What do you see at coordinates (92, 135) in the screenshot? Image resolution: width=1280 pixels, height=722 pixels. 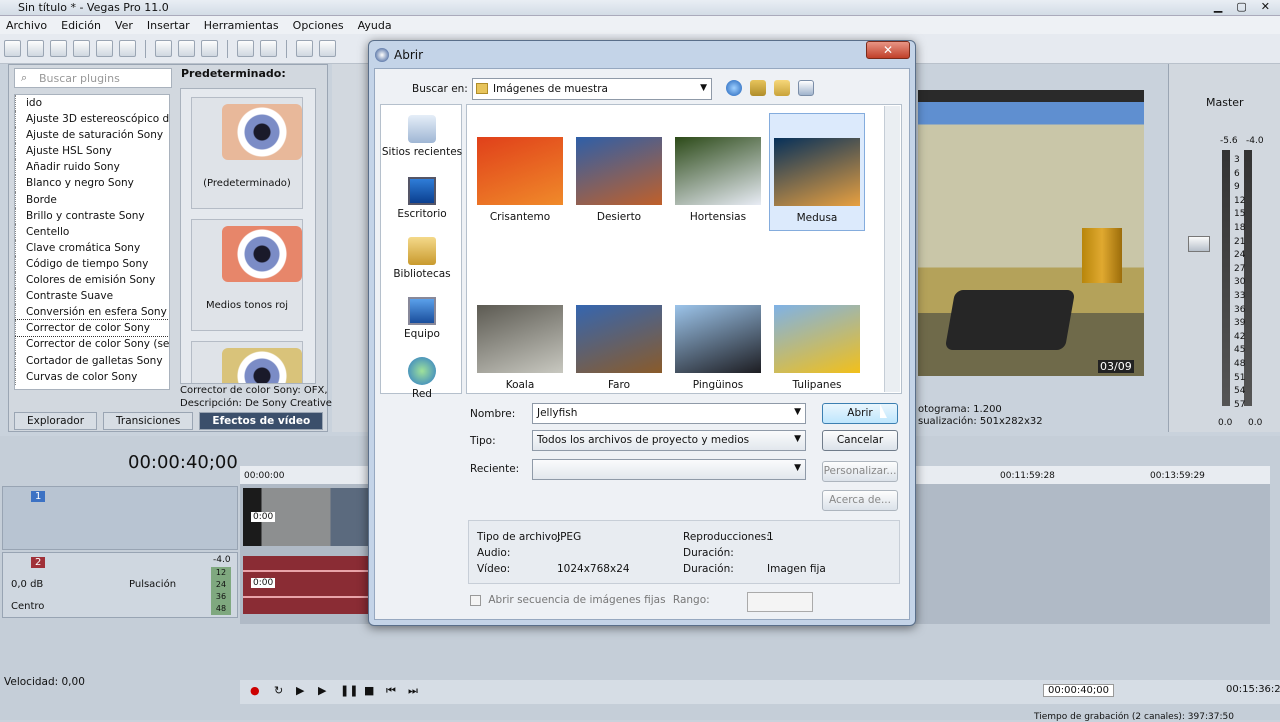 I see `list-item: Ajuste de saturación Sony` at bounding box center [92, 135].